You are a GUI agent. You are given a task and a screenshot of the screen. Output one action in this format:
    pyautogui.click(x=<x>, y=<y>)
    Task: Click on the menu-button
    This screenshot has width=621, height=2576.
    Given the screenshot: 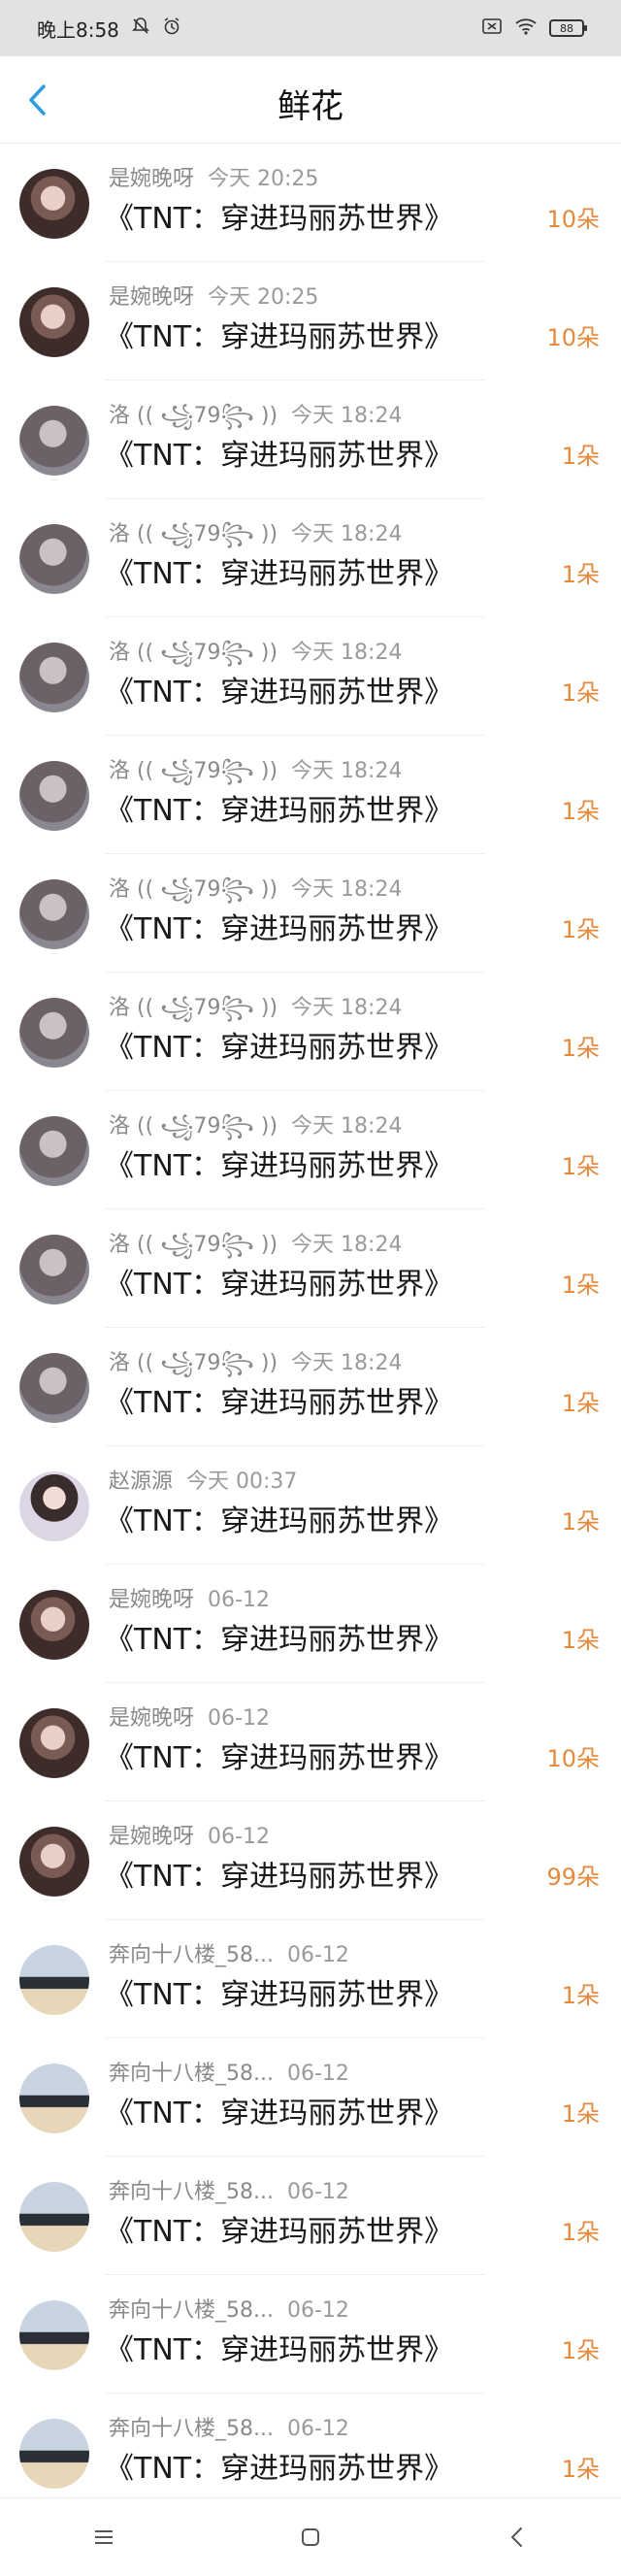 What is the action you would take?
    pyautogui.click(x=104, y=2537)
    